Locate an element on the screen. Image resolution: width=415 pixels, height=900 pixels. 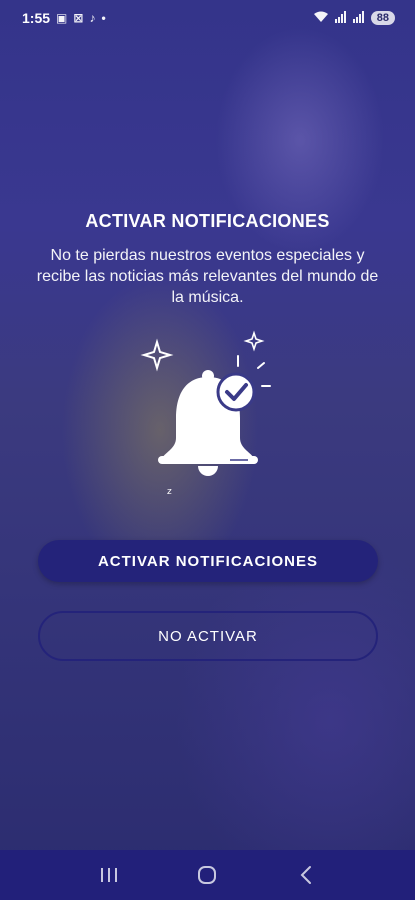
gallery-icon: ⊠ is located at coordinates (78, 18).